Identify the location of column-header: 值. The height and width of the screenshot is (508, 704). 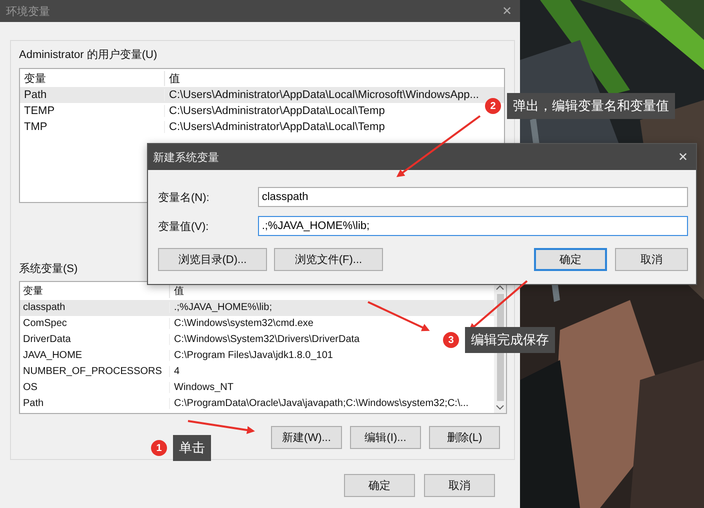
(172, 78).